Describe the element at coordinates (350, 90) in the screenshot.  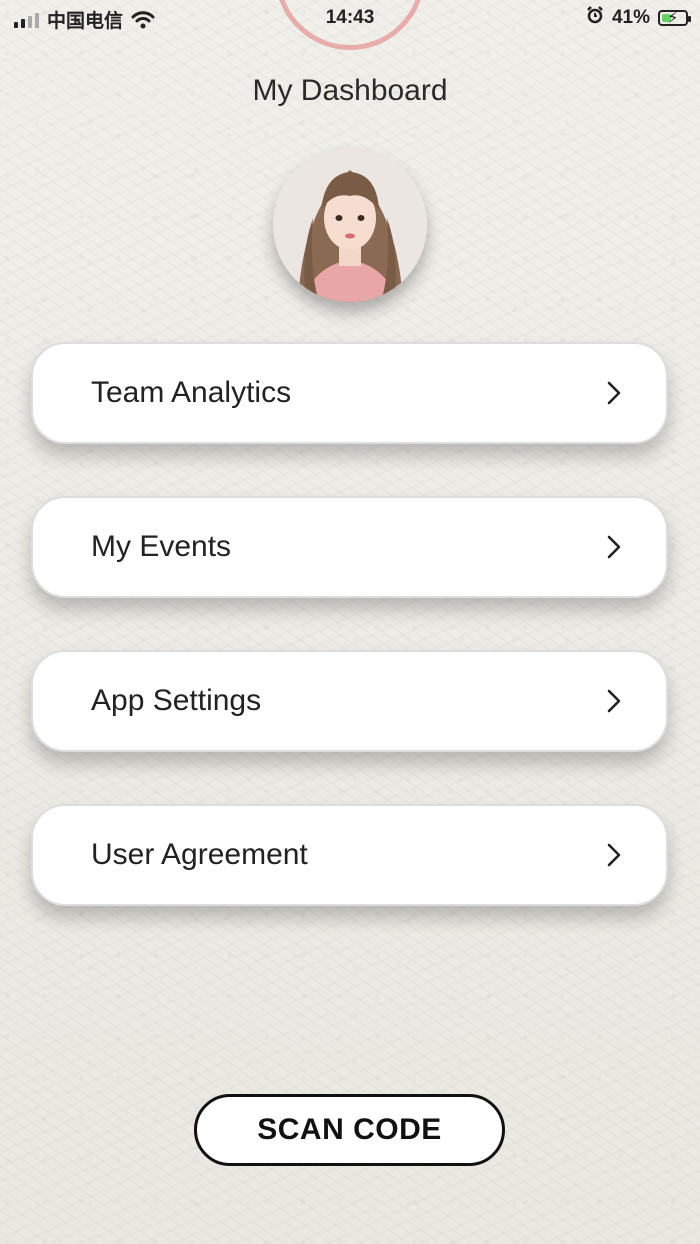
I see `page-title: My Dashboard` at that location.